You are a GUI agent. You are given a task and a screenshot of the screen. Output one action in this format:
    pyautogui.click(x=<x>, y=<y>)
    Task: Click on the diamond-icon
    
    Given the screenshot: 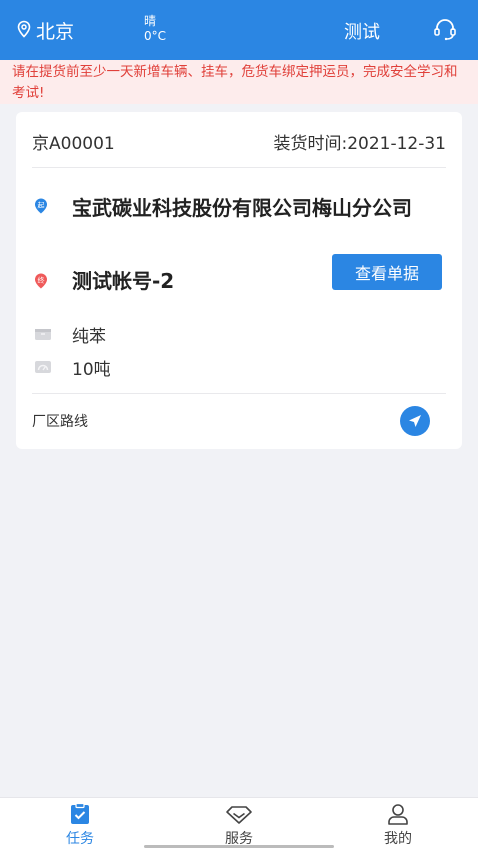 What is the action you would take?
    pyautogui.click(x=239, y=815)
    